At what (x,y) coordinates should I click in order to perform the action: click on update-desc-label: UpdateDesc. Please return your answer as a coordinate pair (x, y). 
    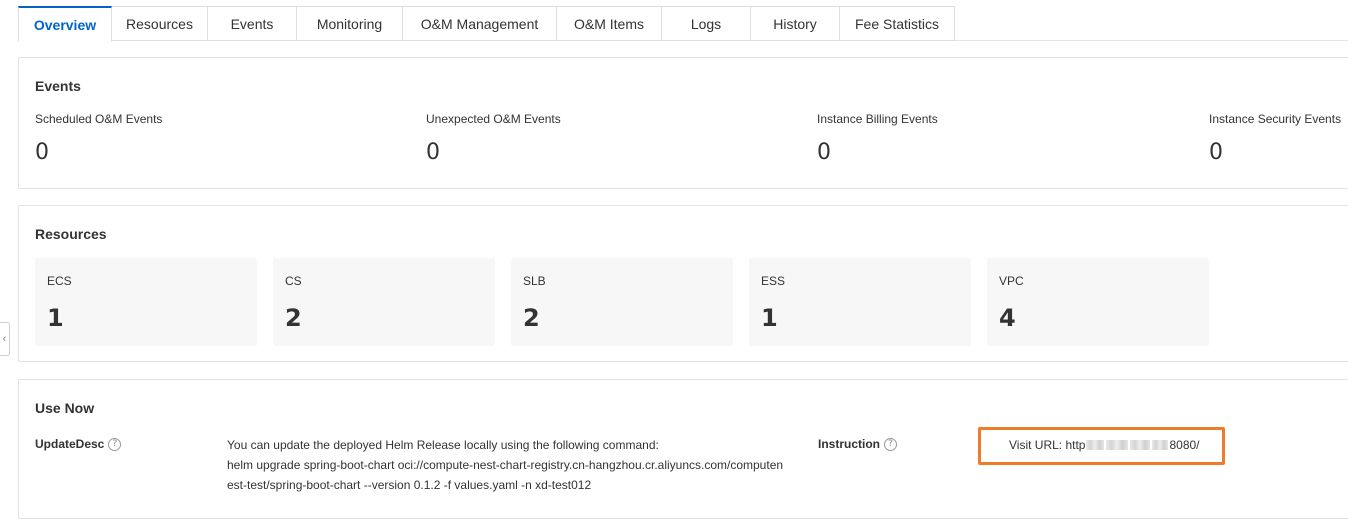
    Looking at the image, I should click on (70, 444).